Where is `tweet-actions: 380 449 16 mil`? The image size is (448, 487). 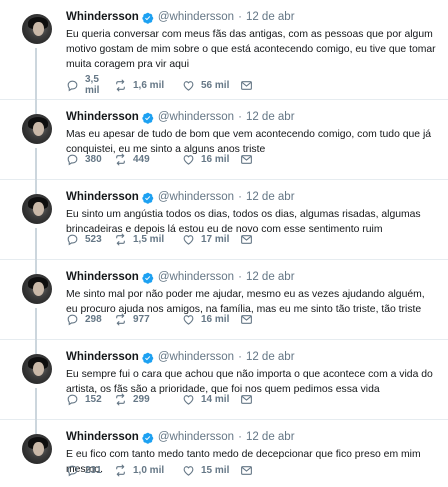
tweet-actions: 380 449 16 mil is located at coordinates (163, 159).